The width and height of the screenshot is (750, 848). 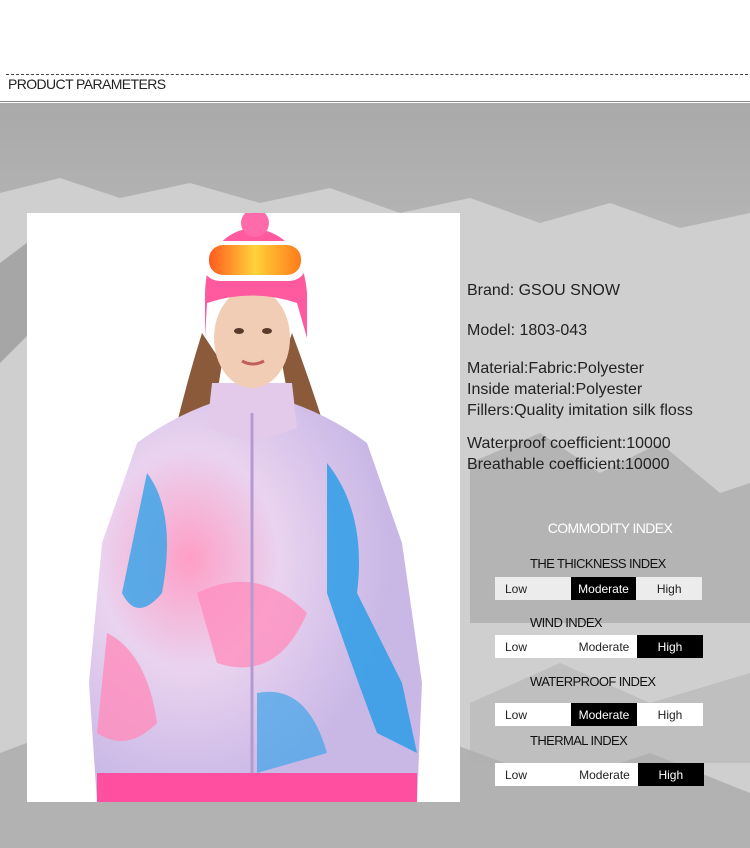 I want to click on brand-row: Brand: GSOU SNOW, so click(x=543, y=290).